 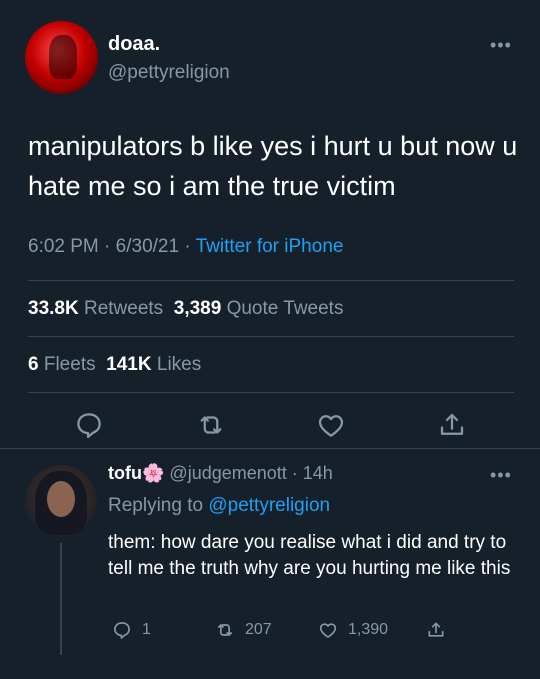 What do you see at coordinates (368, 629) in the screenshot?
I see `like-count: 1,390` at bounding box center [368, 629].